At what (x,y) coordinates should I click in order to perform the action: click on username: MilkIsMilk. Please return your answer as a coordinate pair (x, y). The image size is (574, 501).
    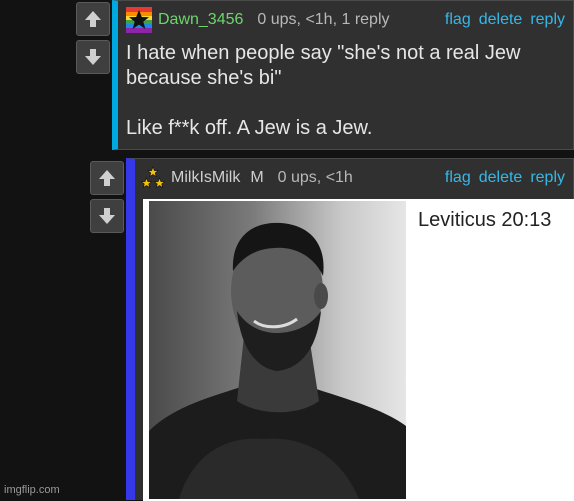
    Looking at the image, I should click on (205, 178).